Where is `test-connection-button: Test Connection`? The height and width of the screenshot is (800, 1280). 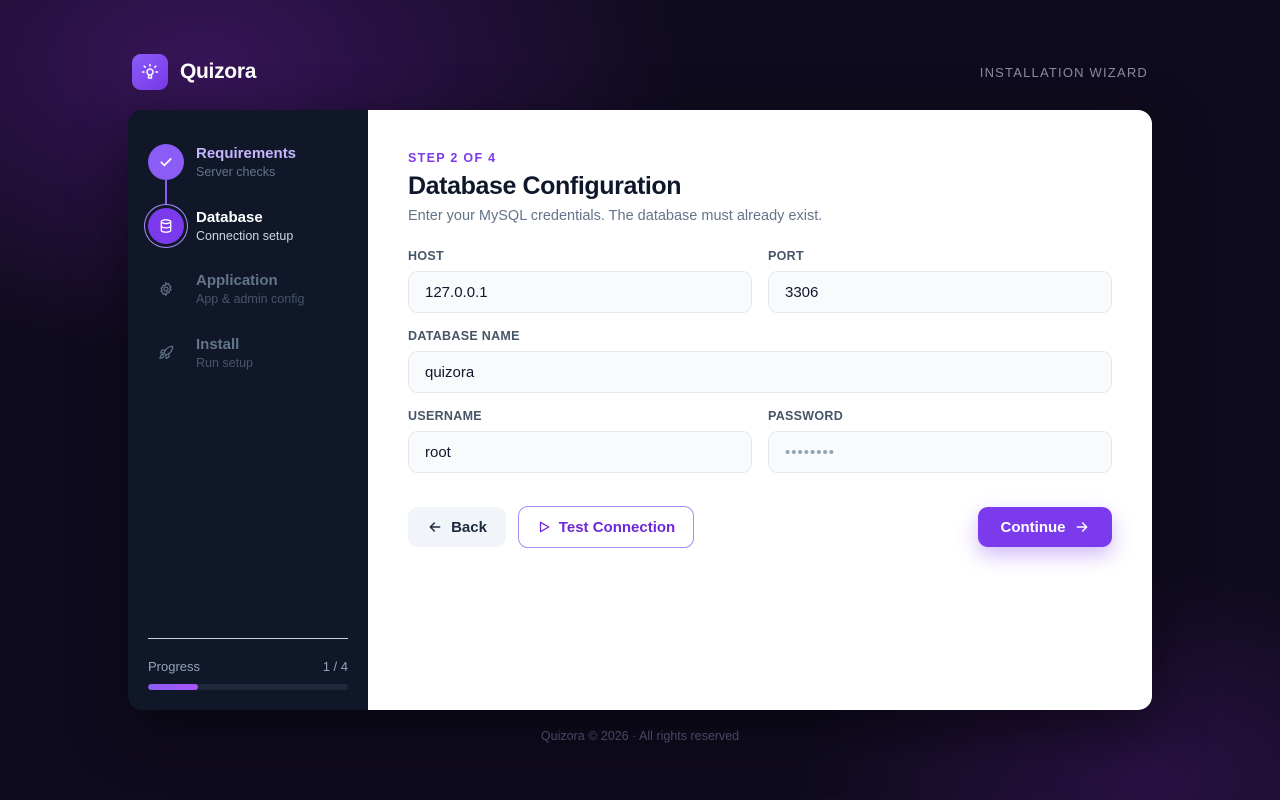 test-connection-button: Test Connection is located at coordinates (606, 527).